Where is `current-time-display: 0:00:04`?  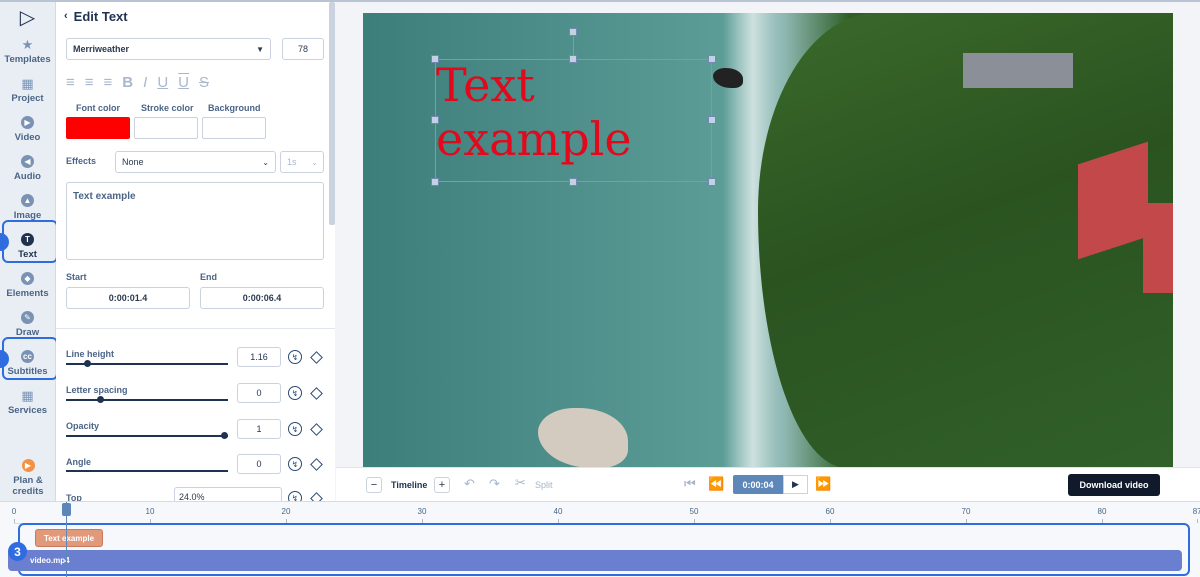
current-time-display: 0:00:04 is located at coordinates (758, 484).